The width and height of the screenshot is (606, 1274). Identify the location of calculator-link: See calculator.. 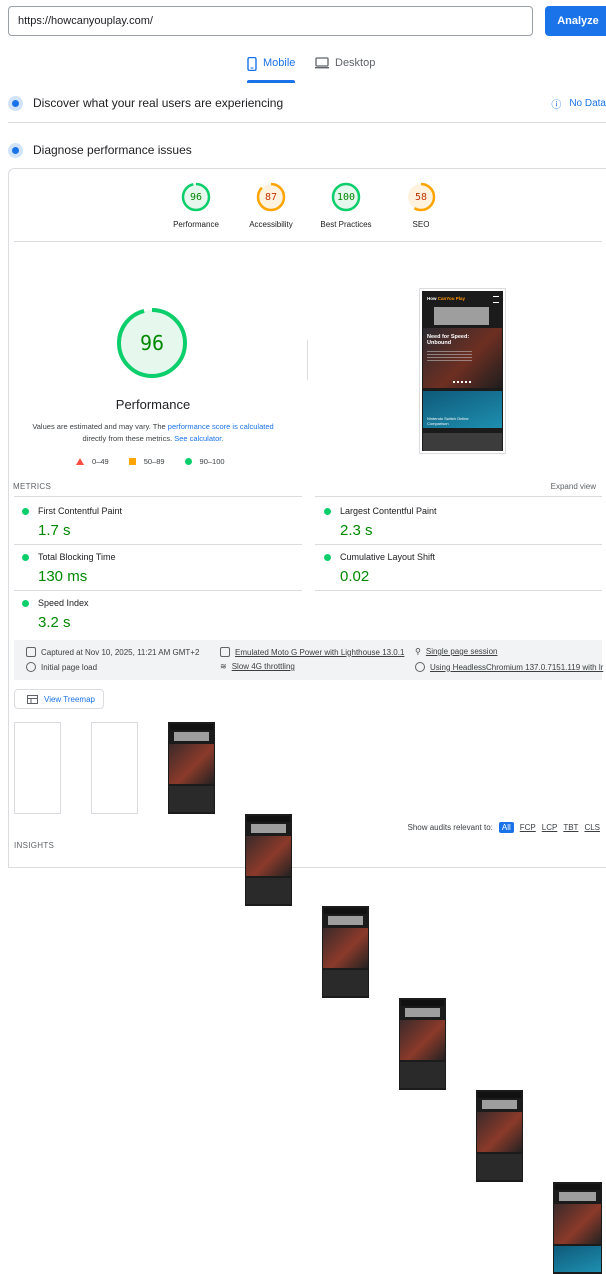
(198, 438).